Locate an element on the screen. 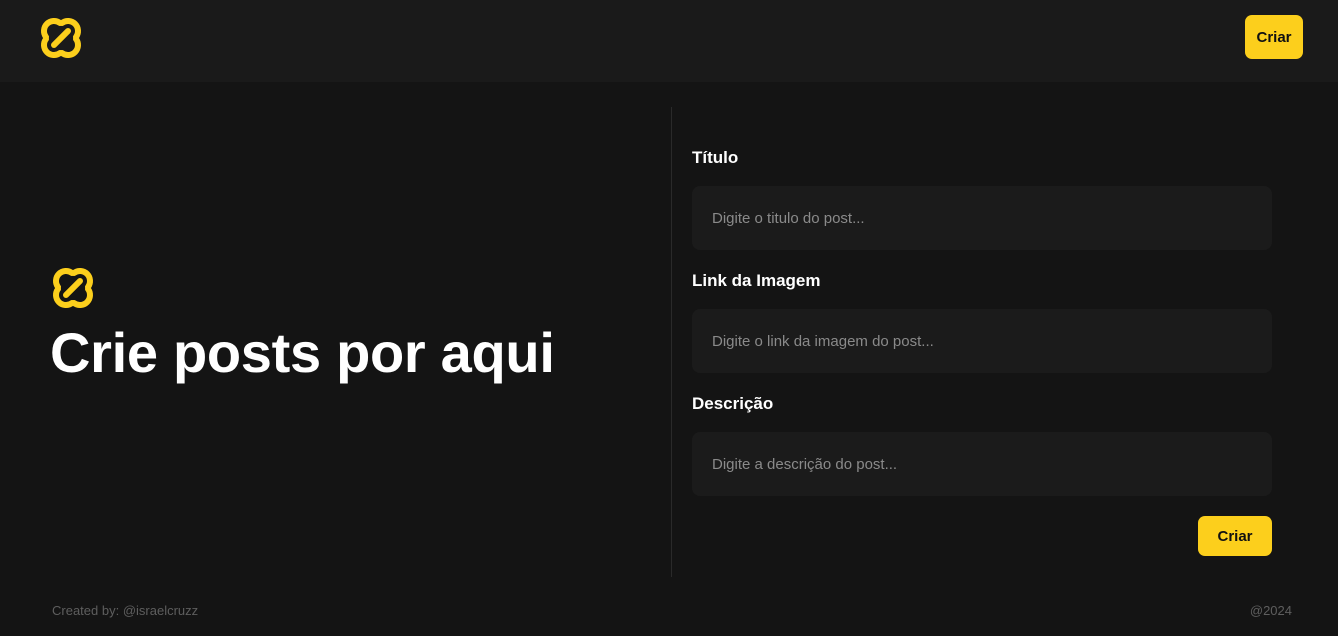 Image resolution: width=1338 pixels, height=636 pixels. hero-title: Crie posts por aqui is located at coordinates (302, 352).